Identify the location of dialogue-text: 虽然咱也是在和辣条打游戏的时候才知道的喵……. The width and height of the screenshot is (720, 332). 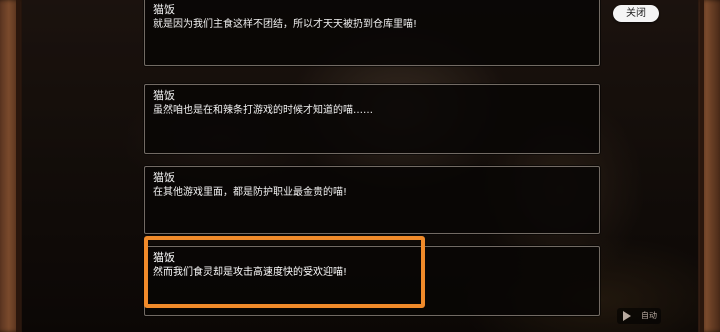
(263, 110).